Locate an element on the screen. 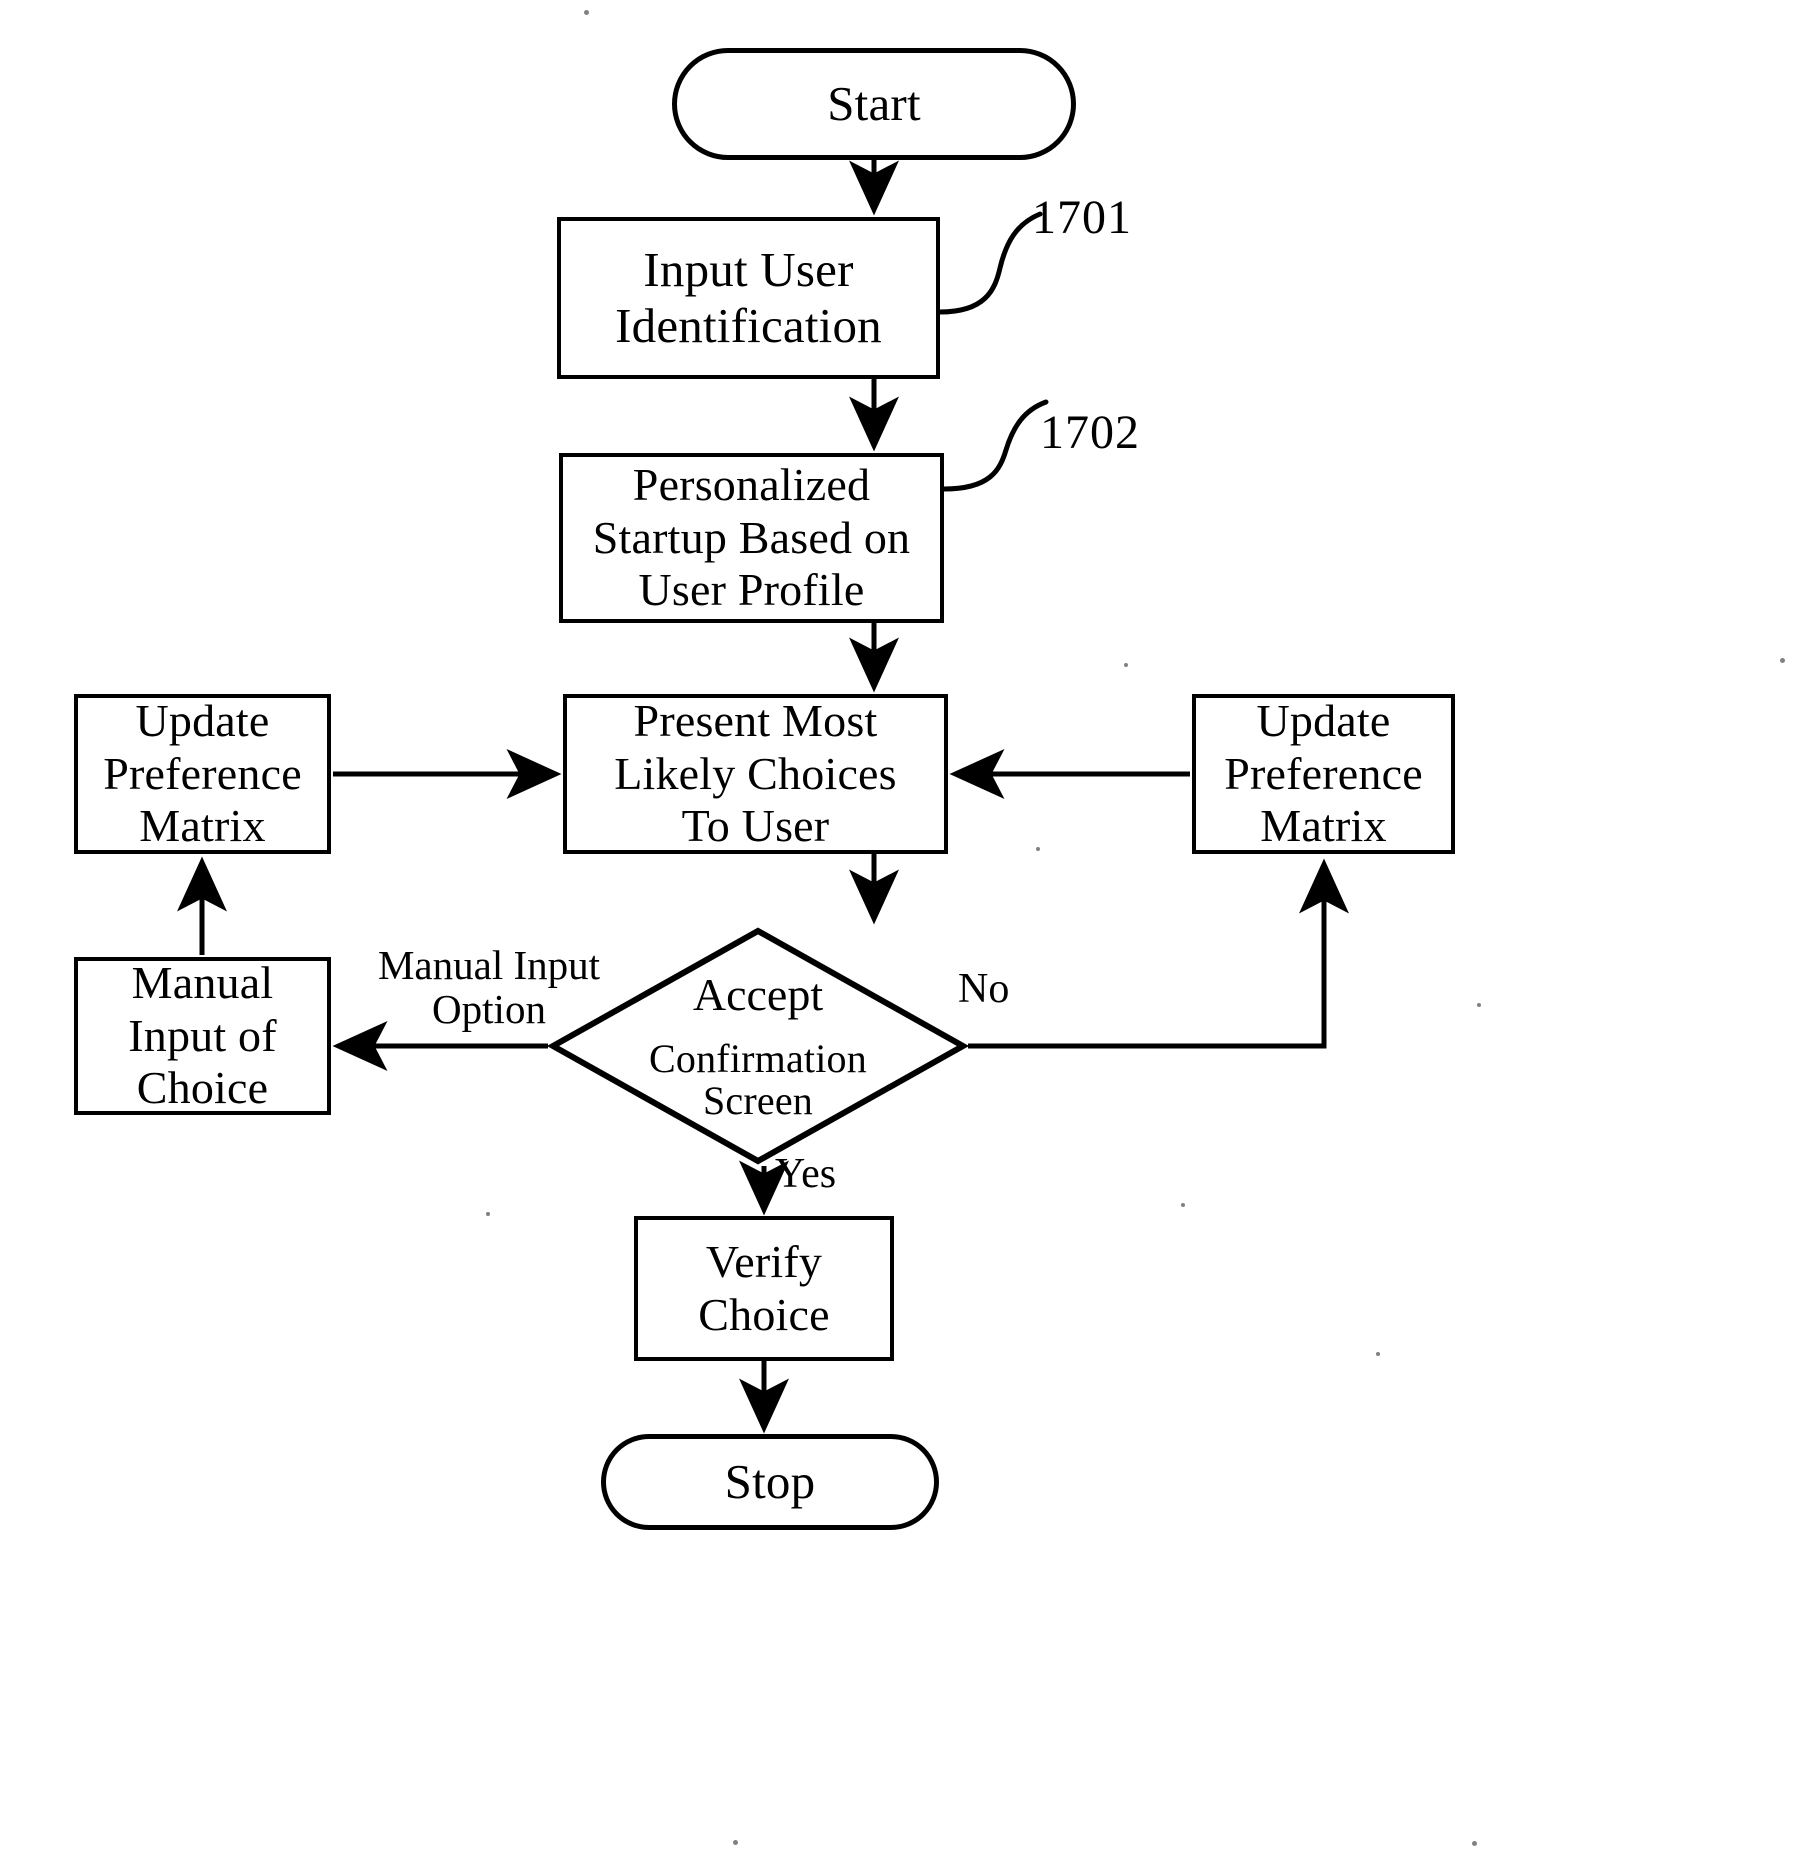 The height and width of the screenshot is (1852, 1802). node-stop-label: Stop is located at coordinates (770, 1482).